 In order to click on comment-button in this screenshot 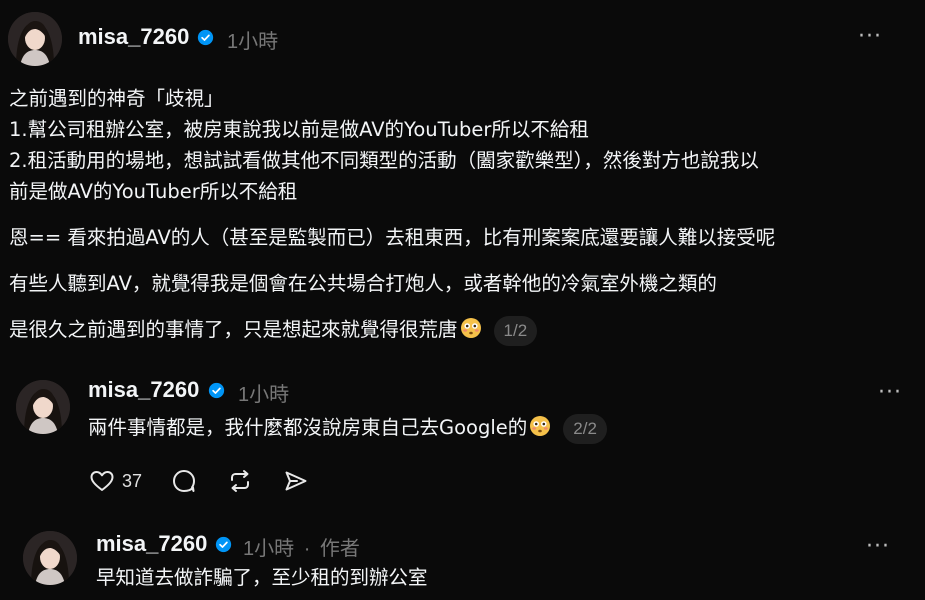, I will do `click(184, 481)`.